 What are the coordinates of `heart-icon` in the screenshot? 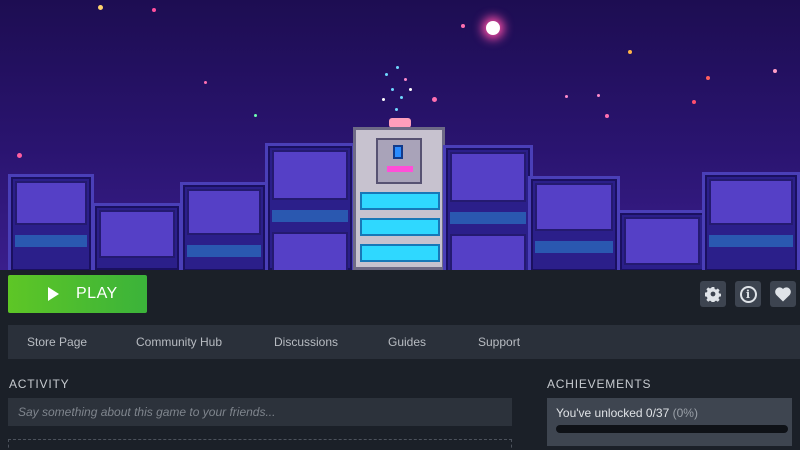 It's located at (783, 293).